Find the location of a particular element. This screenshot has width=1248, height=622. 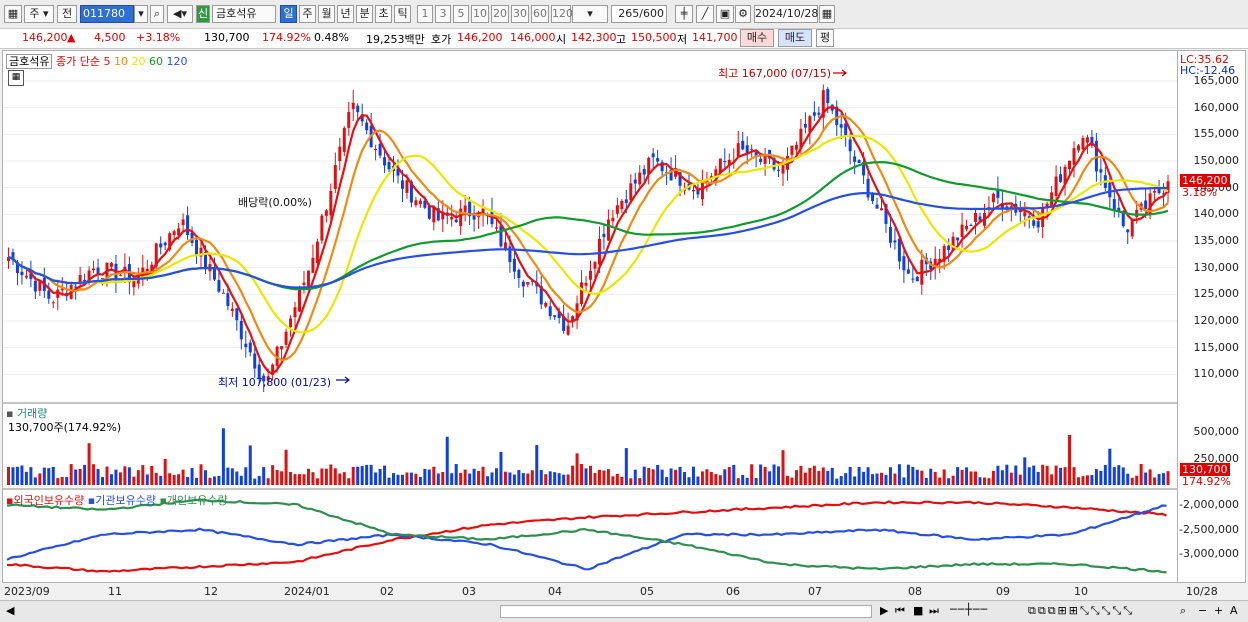

chevron-down-icon: ▾ is located at coordinates (141, 14).